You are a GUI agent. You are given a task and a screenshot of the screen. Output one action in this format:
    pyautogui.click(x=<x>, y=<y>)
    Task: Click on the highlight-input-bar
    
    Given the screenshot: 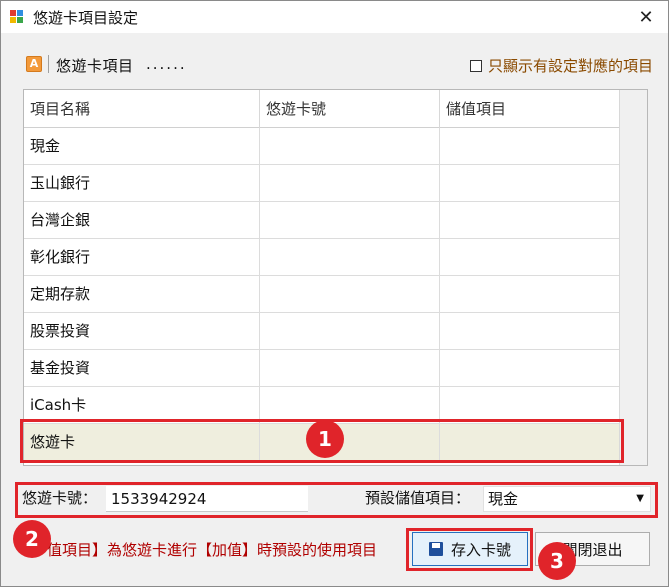 What is the action you would take?
    pyautogui.click(x=336, y=500)
    